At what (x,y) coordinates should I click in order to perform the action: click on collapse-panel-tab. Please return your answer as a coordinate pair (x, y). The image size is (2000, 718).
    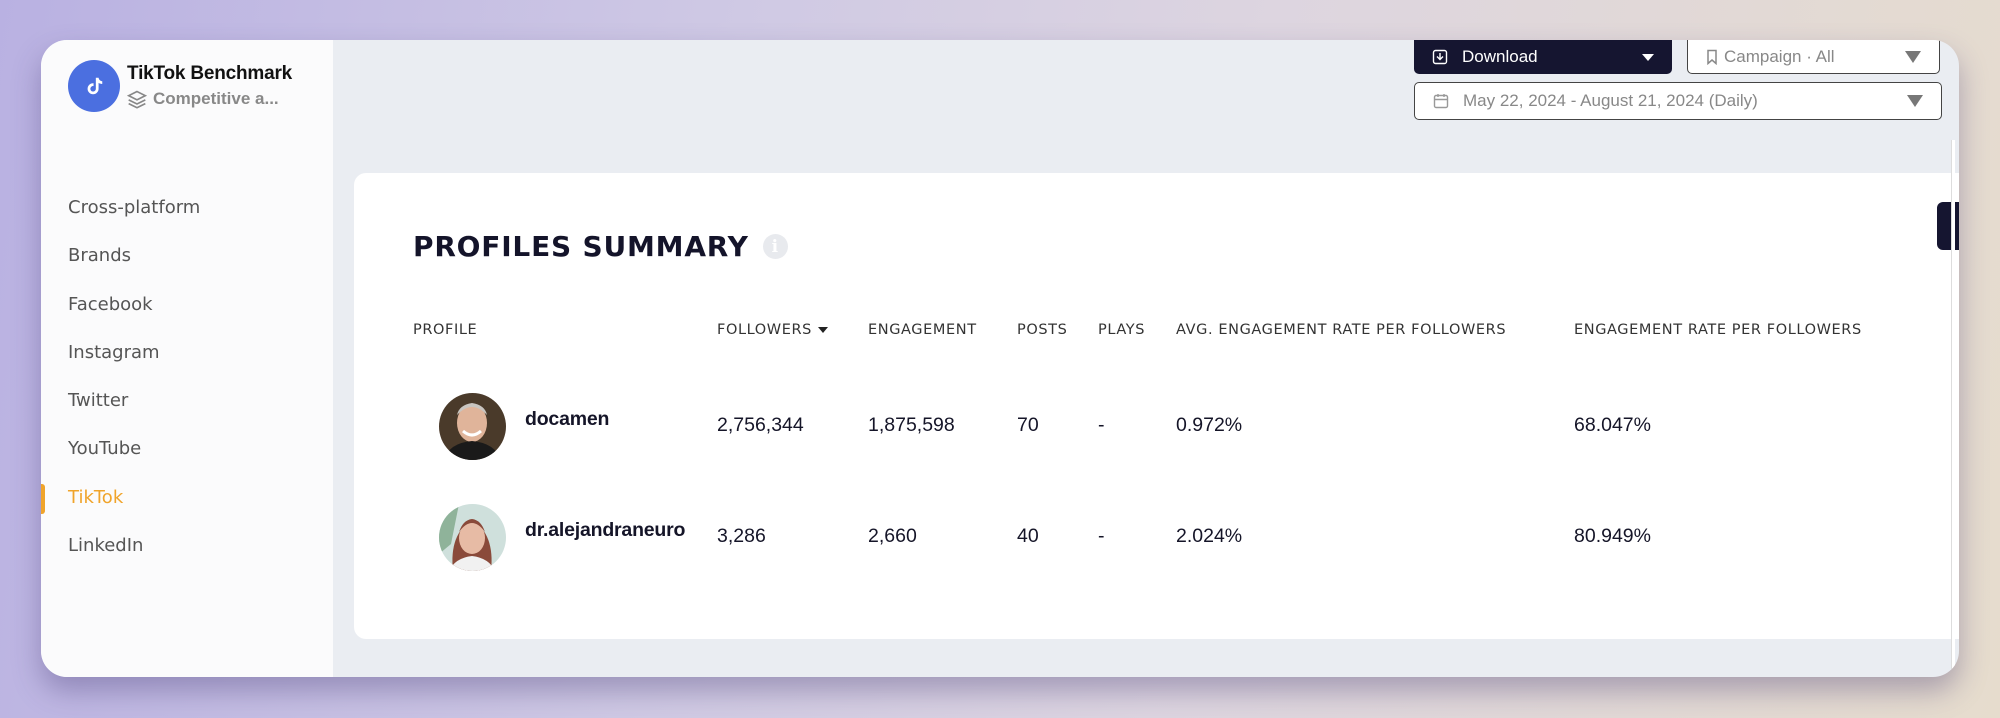
    Looking at the image, I should click on (1948, 226).